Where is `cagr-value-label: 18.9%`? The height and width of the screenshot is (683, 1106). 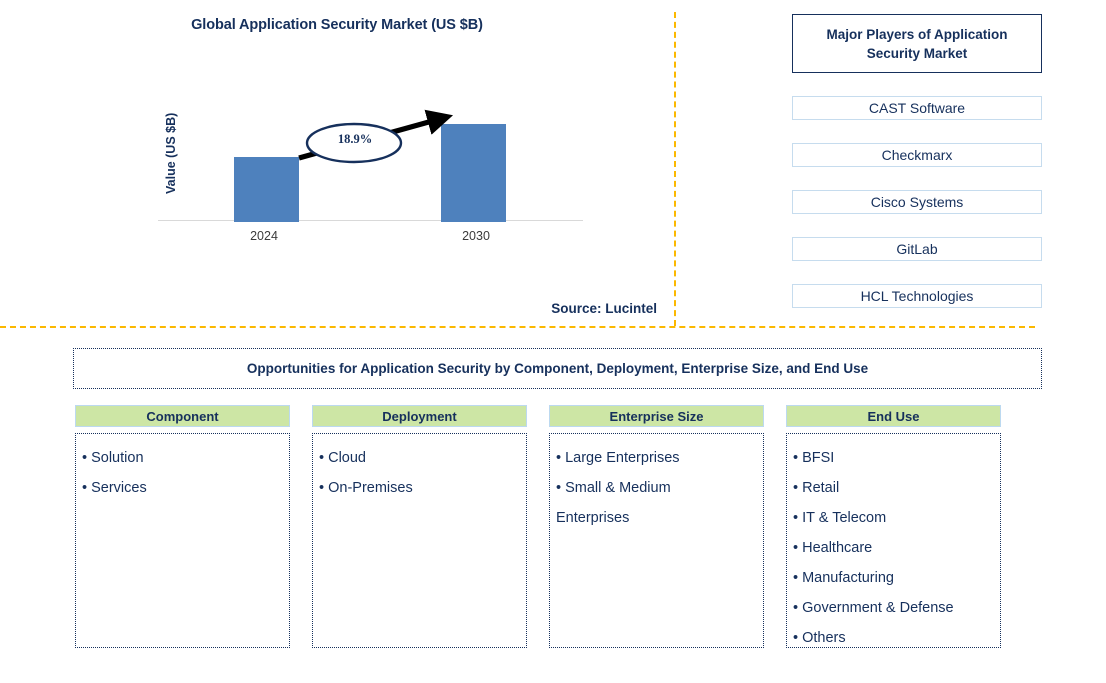
cagr-value-label: 18.9% is located at coordinates (355, 139).